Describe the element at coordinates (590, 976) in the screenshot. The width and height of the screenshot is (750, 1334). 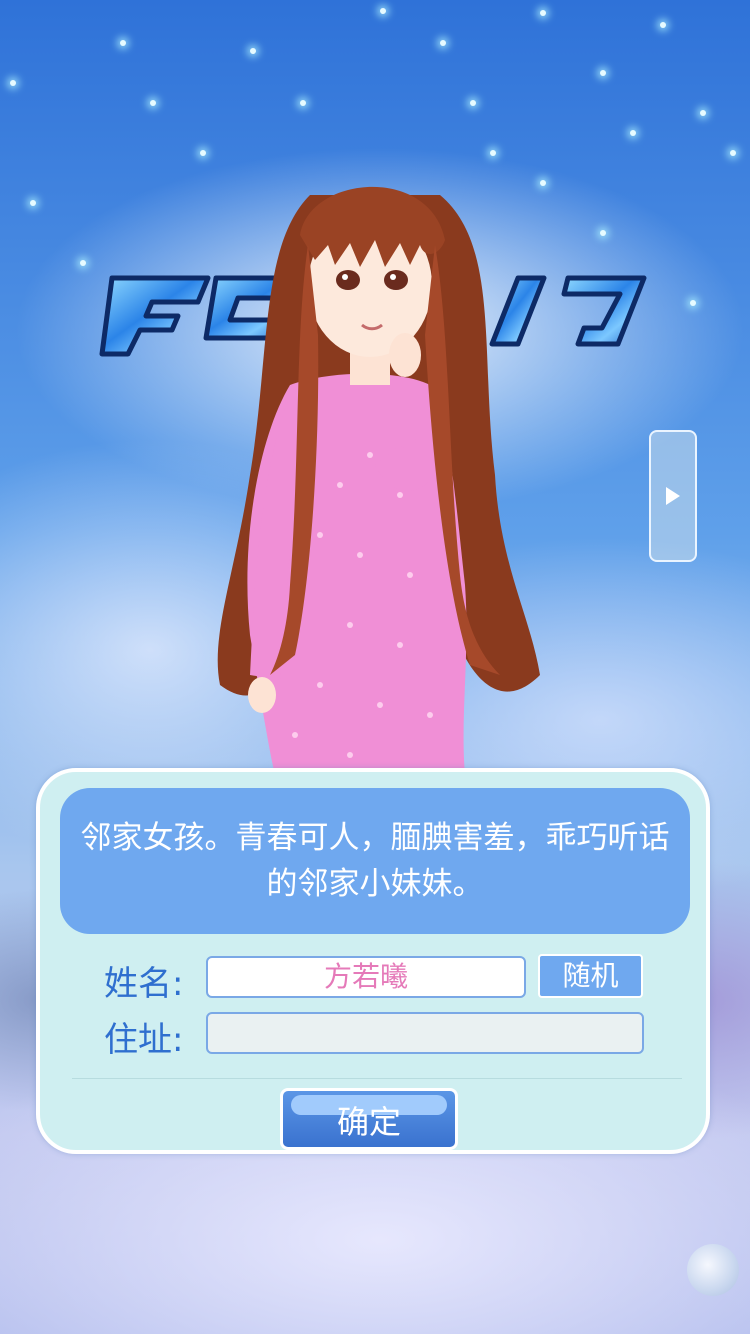
I see `random-name-button: 随机` at that location.